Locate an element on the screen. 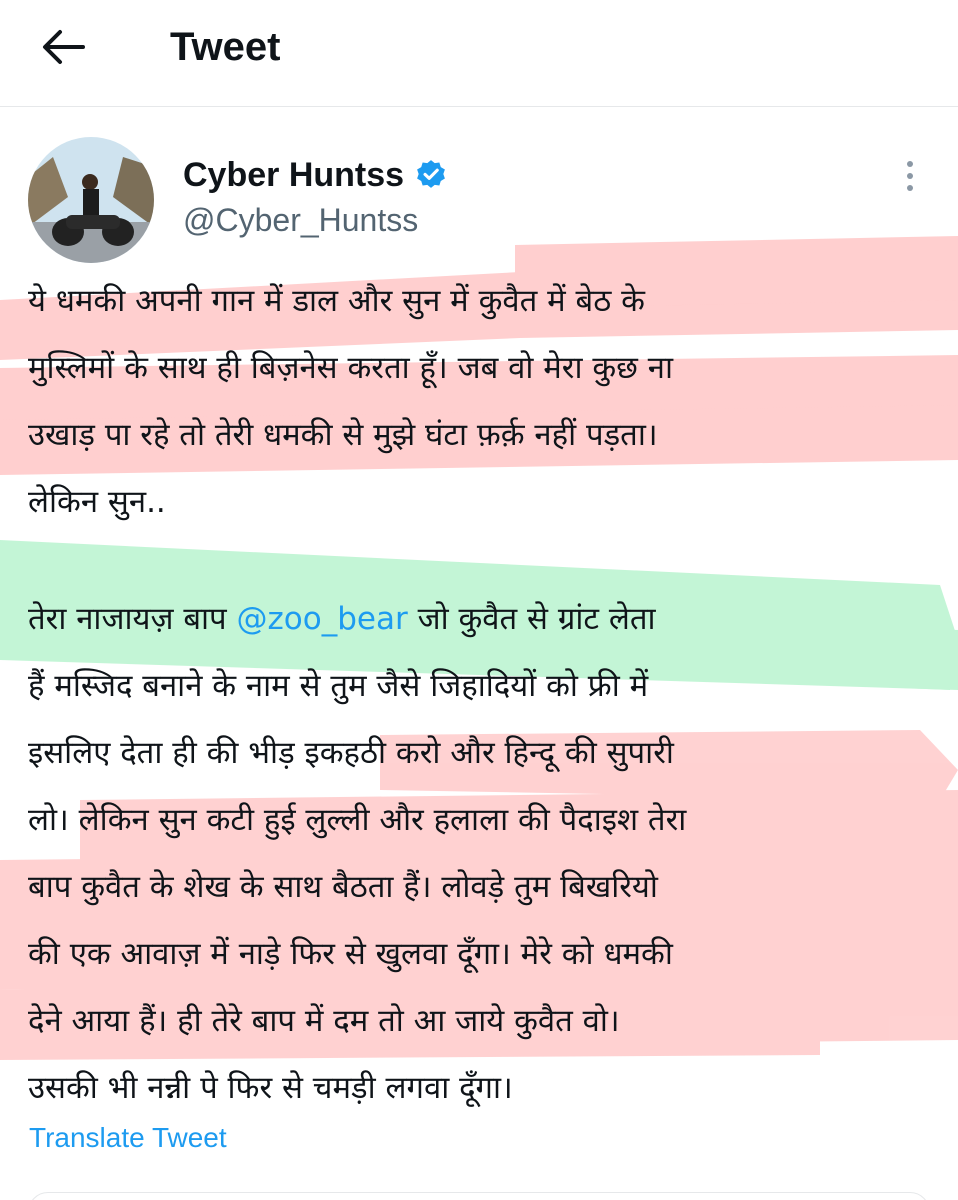 This screenshot has width=958, height=1200. tweet-line-segment: जो कुवैत से ग्रांट लेता is located at coordinates (531, 619).